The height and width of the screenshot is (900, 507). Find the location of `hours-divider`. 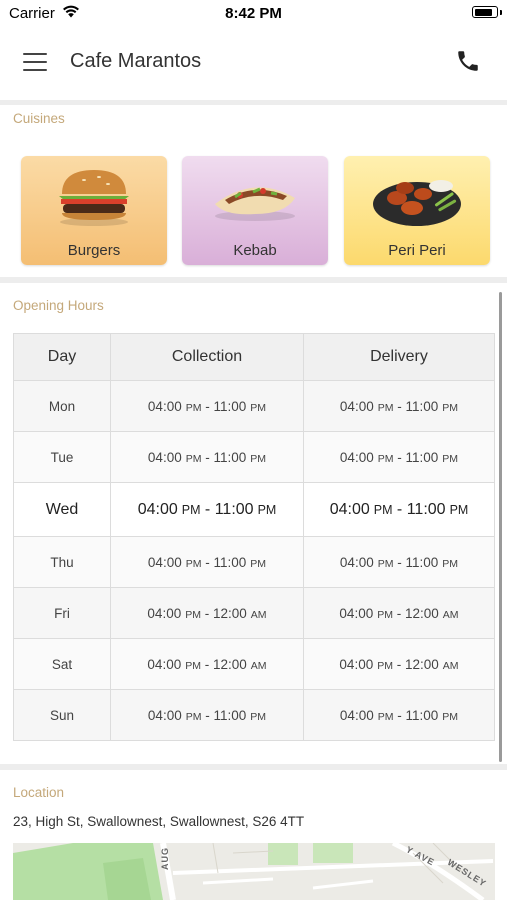

hours-divider is located at coordinates (253, 767).